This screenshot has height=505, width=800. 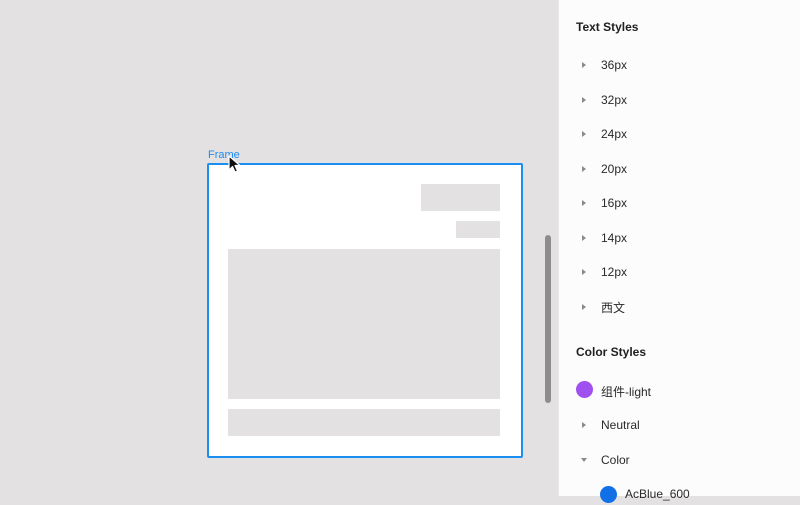 I want to click on color-group-label: Neutral, so click(x=620, y=425).